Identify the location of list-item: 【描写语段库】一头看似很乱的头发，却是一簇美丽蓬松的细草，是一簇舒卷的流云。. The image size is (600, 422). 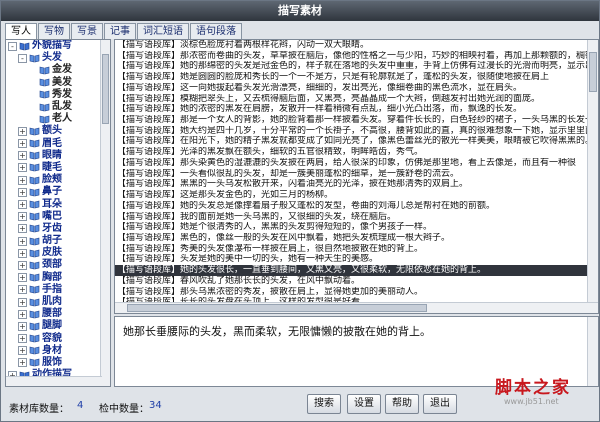
(356, 174).